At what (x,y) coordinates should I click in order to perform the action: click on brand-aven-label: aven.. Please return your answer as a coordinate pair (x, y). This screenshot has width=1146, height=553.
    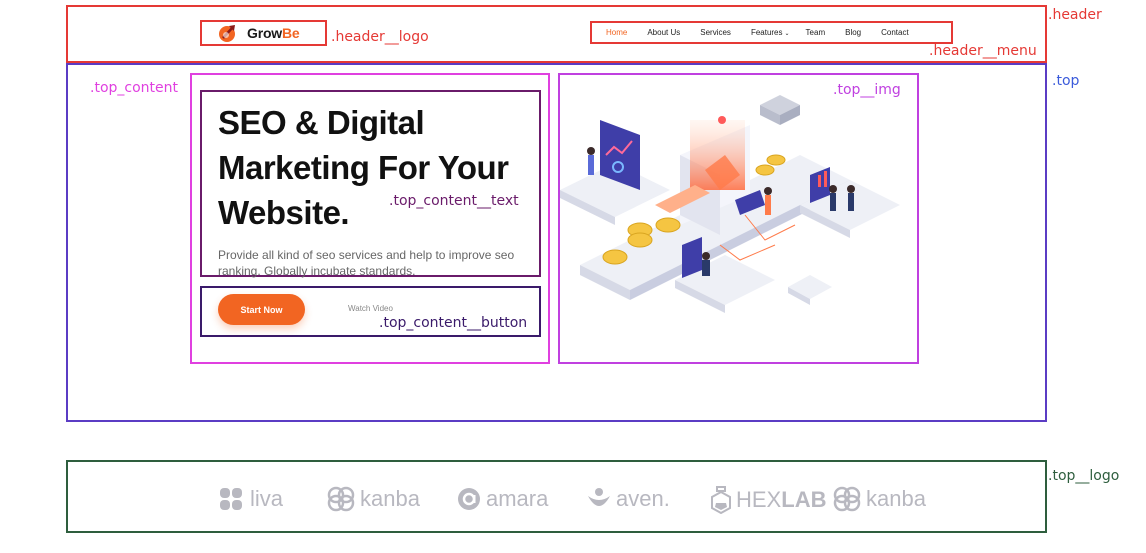
    Looking at the image, I should click on (643, 498).